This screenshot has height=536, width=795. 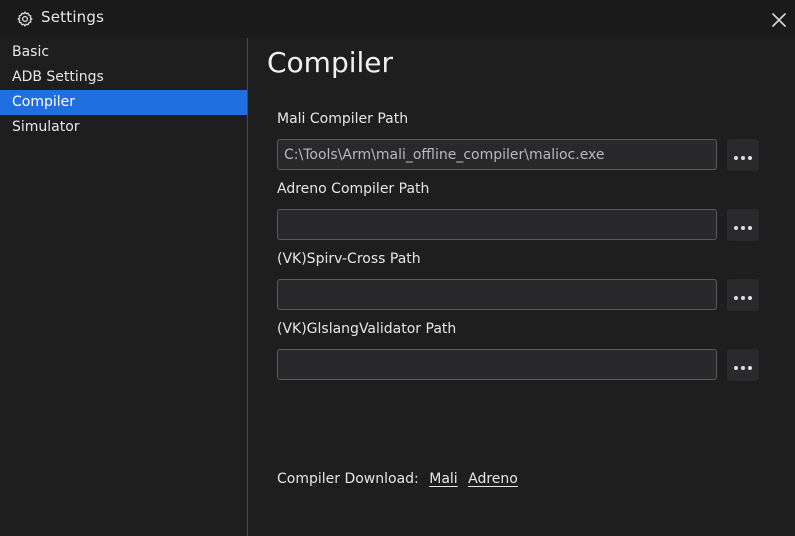 What do you see at coordinates (367, 329) in the screenshot?
I see `glslang-validator-path-label: (VK)GlslangValidator Path` at bounding box center [367, 329].